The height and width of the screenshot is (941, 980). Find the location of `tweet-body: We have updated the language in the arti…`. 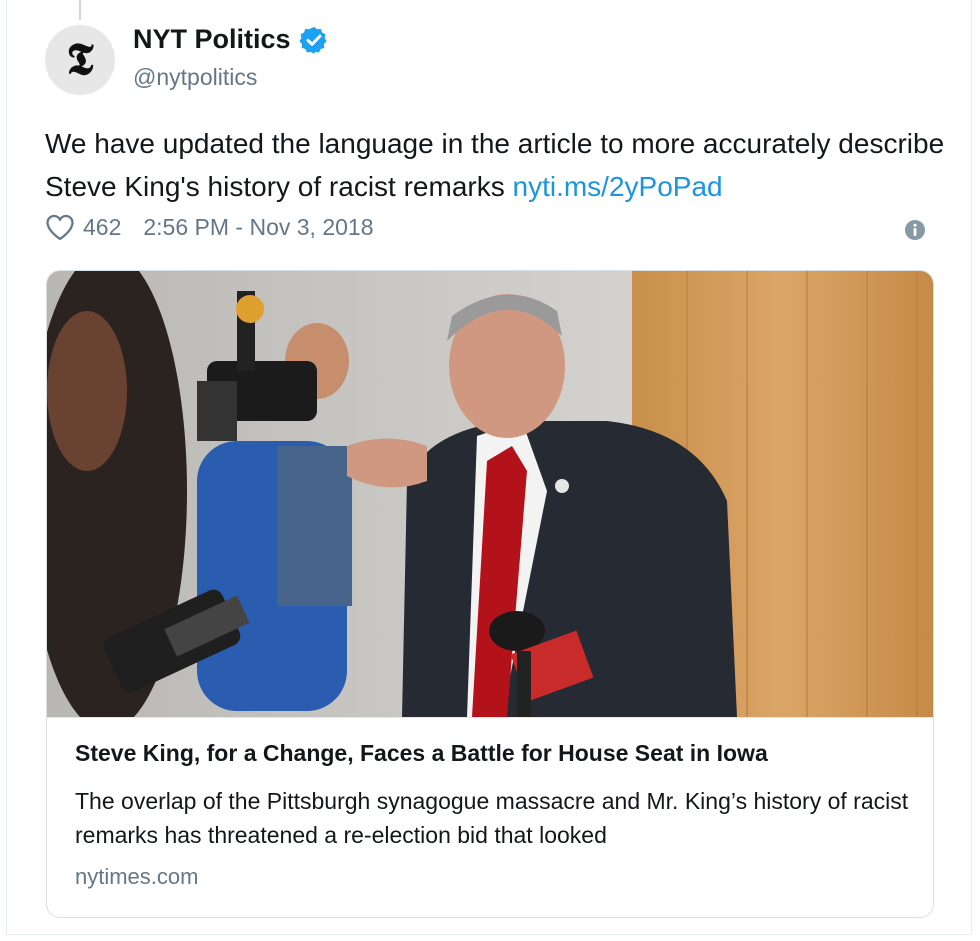

tweet-body: We have updated the language in the arti… is located at coordinates (495, 165).